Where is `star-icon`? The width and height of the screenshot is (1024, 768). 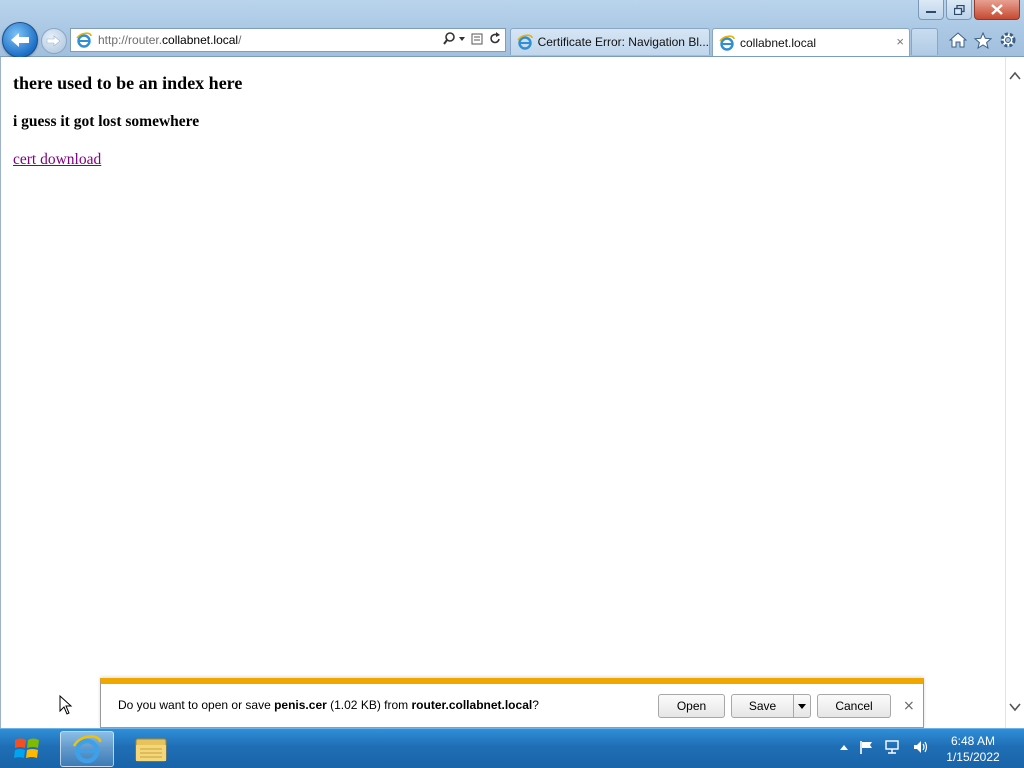
star-icon is located at coordinates (983, 40).